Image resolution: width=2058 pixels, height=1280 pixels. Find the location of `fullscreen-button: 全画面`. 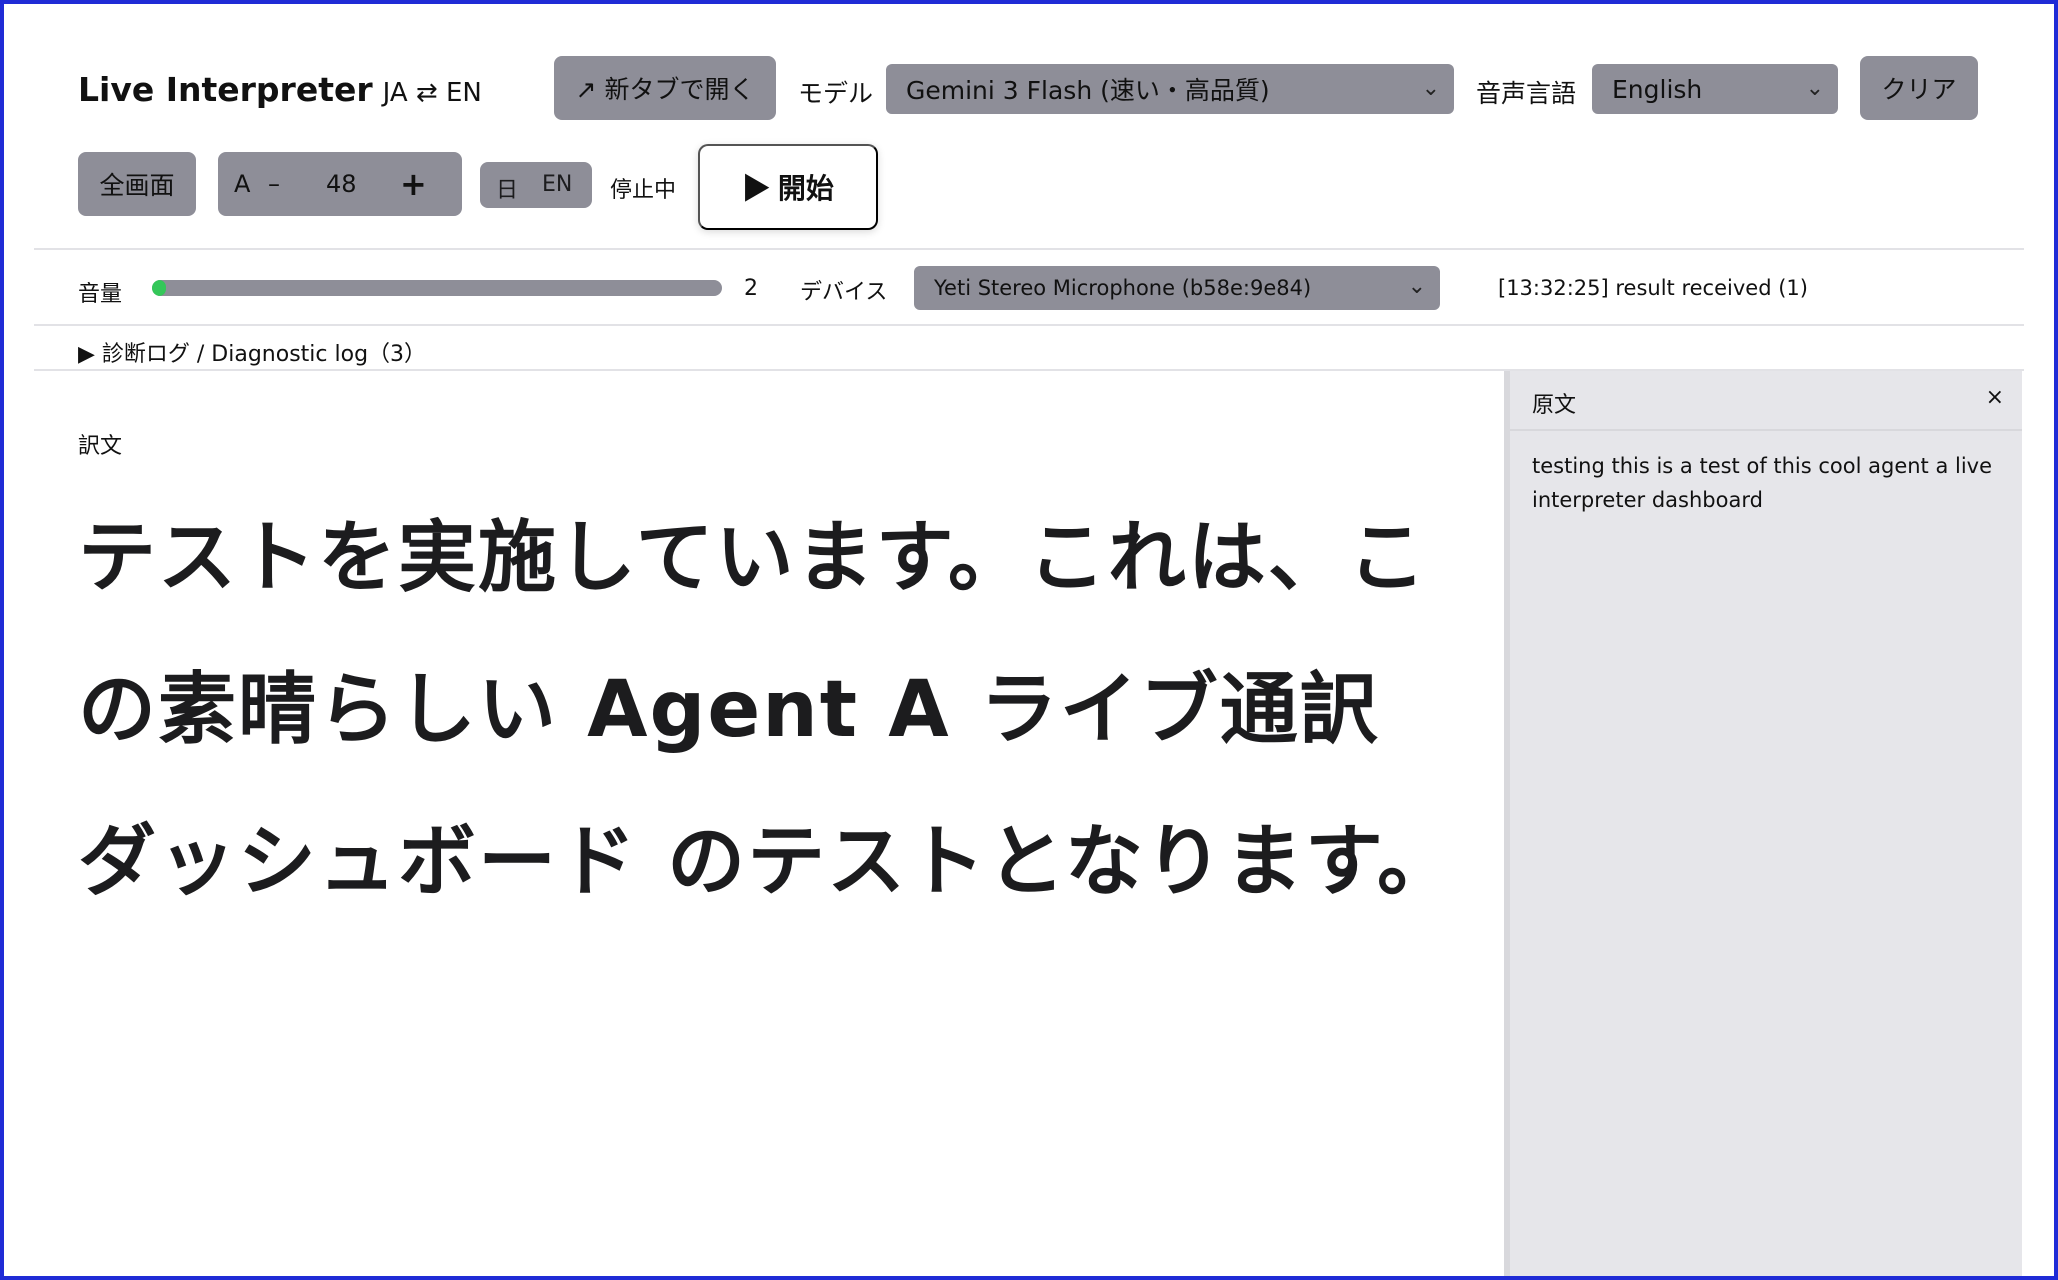

fullscreen-button: 全画面 is located at coordinates (137, 184).